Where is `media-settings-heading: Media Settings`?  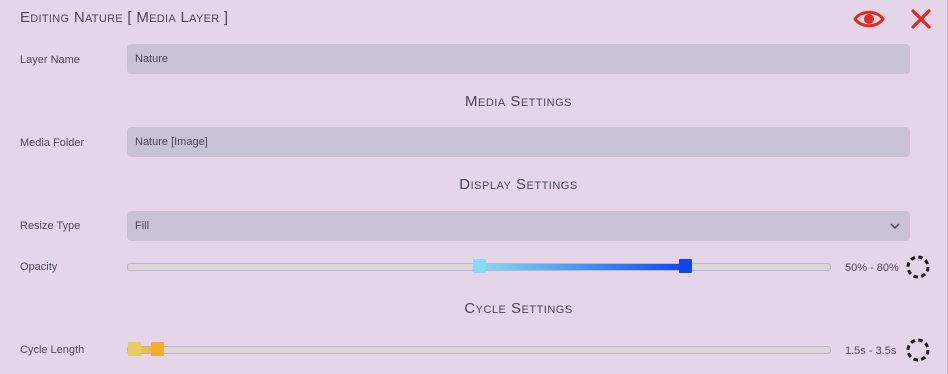
media-settings-heading: Media Settings is located at coordinates (518, 101).